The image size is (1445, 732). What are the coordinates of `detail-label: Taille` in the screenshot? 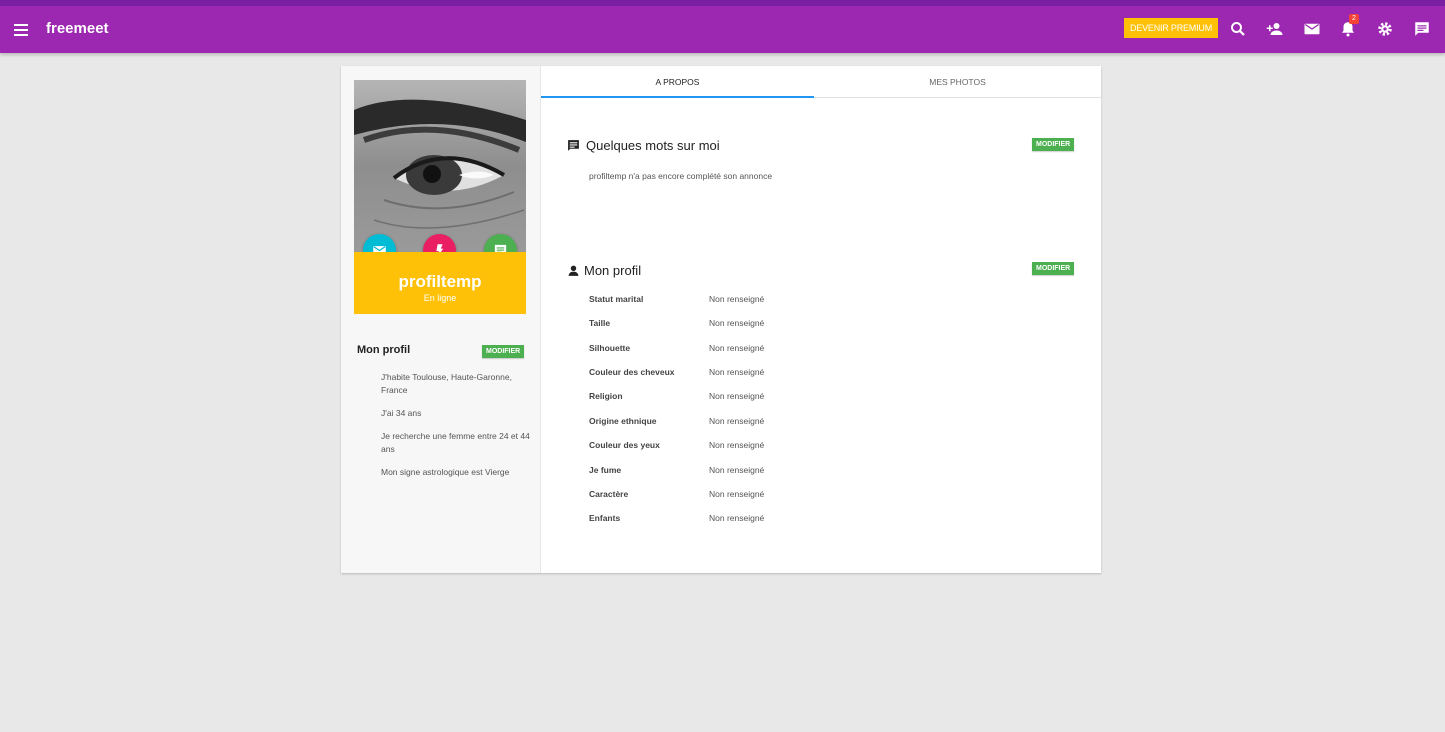 It's located at (600, 323).